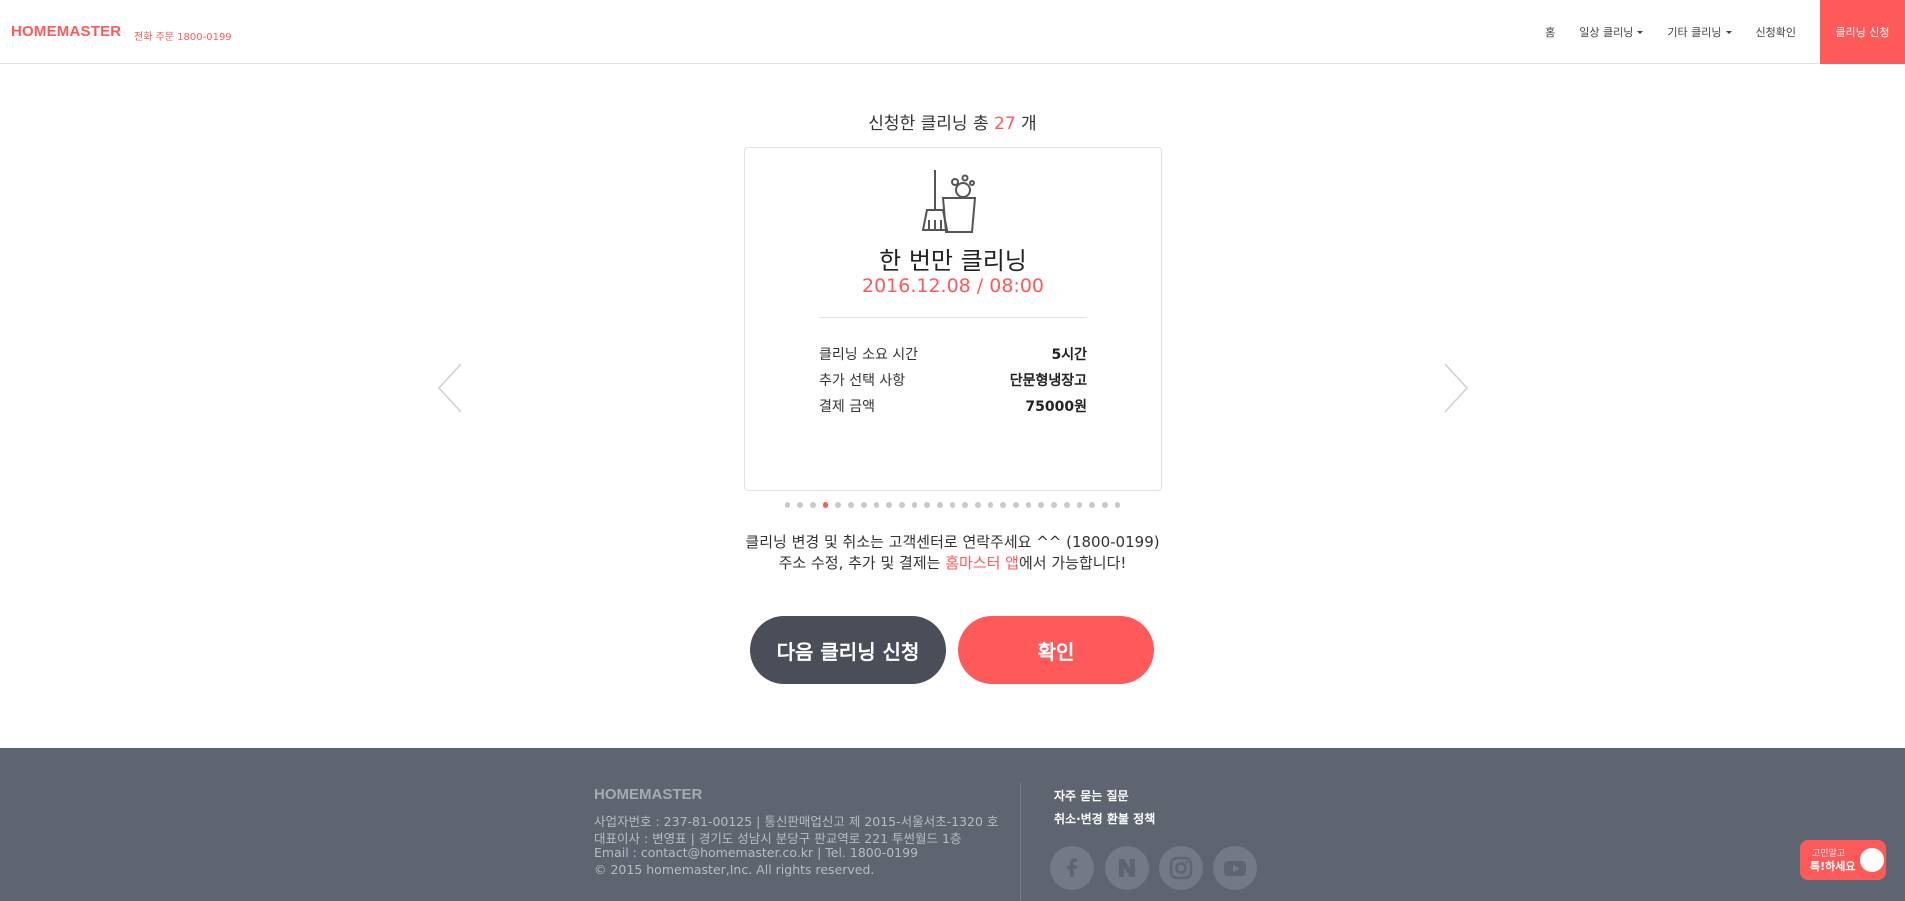 This screenshot has height=901, width=1905. I want to click on next-cleaning-request-button: 다음 클리닝 신청, so click(848, 650).